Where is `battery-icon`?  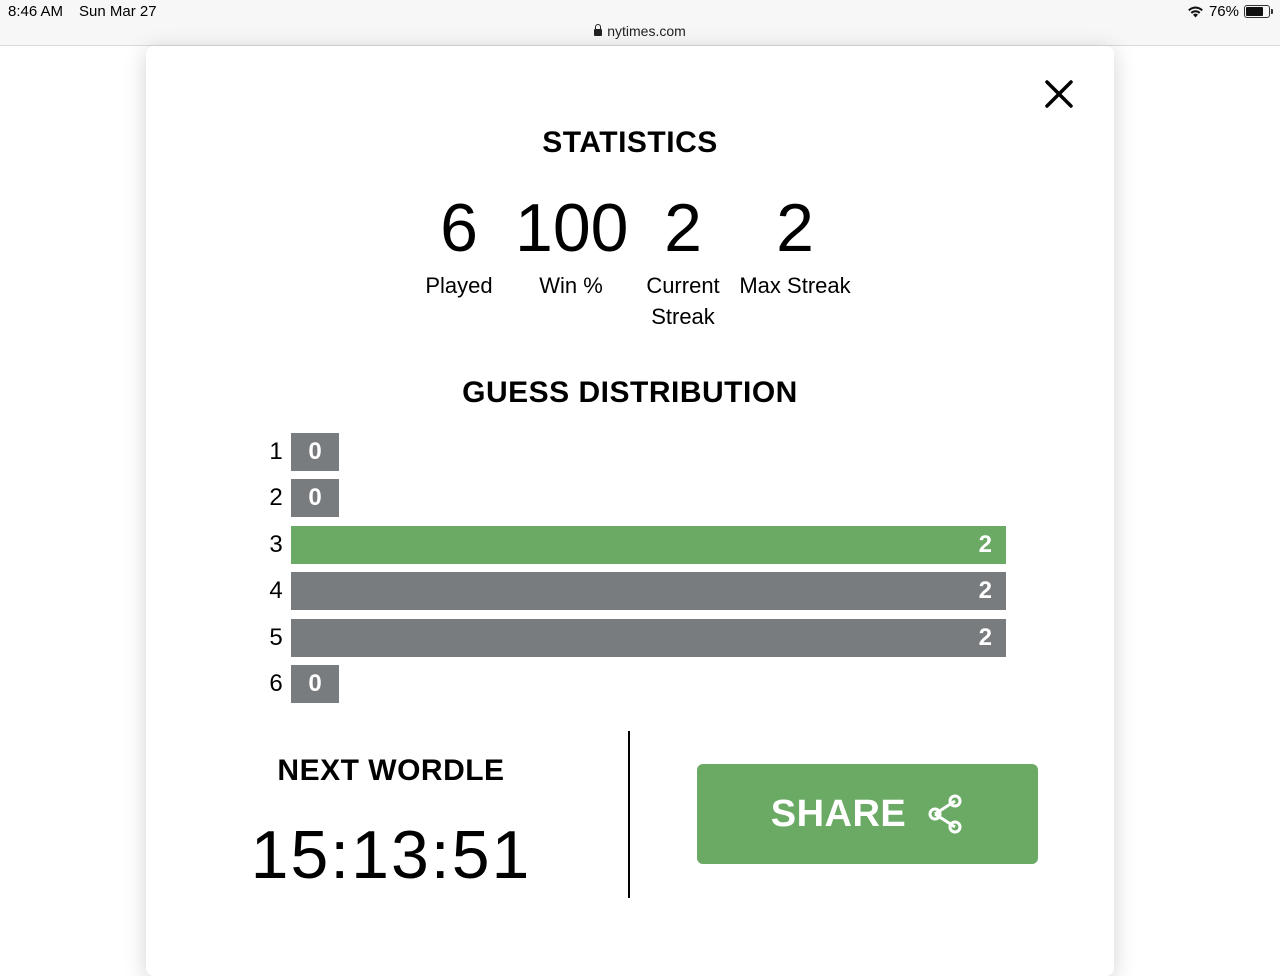 battery-icon is located at coordinates (1258, 11).